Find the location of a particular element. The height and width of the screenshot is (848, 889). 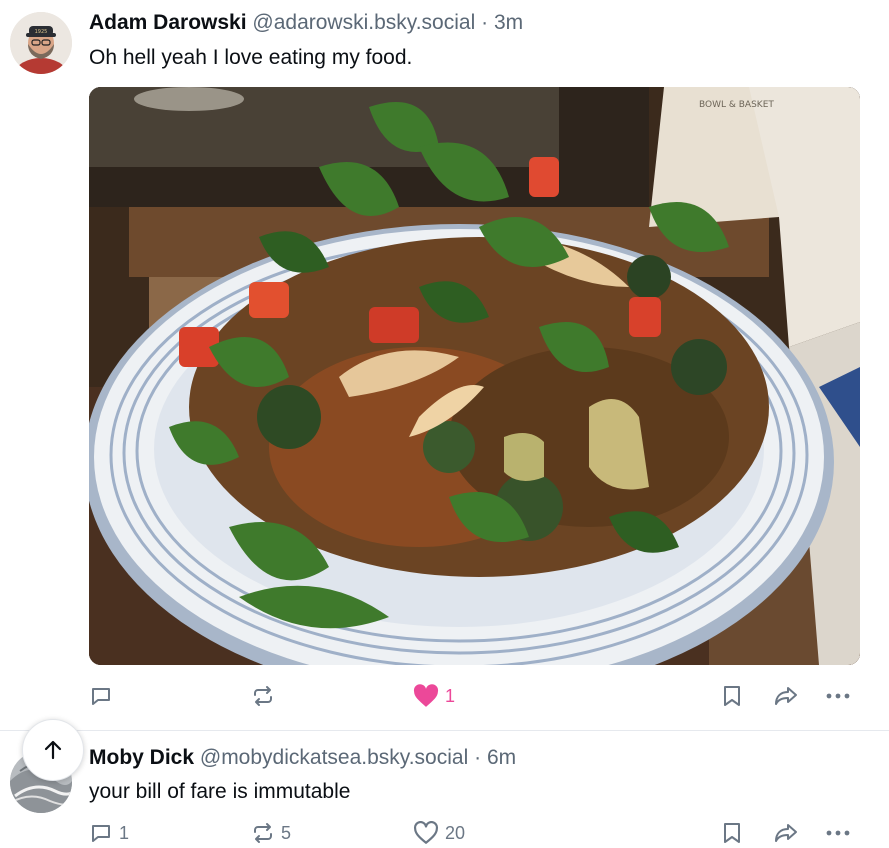

repost-button: 5 is located at coordinates (271, 833).